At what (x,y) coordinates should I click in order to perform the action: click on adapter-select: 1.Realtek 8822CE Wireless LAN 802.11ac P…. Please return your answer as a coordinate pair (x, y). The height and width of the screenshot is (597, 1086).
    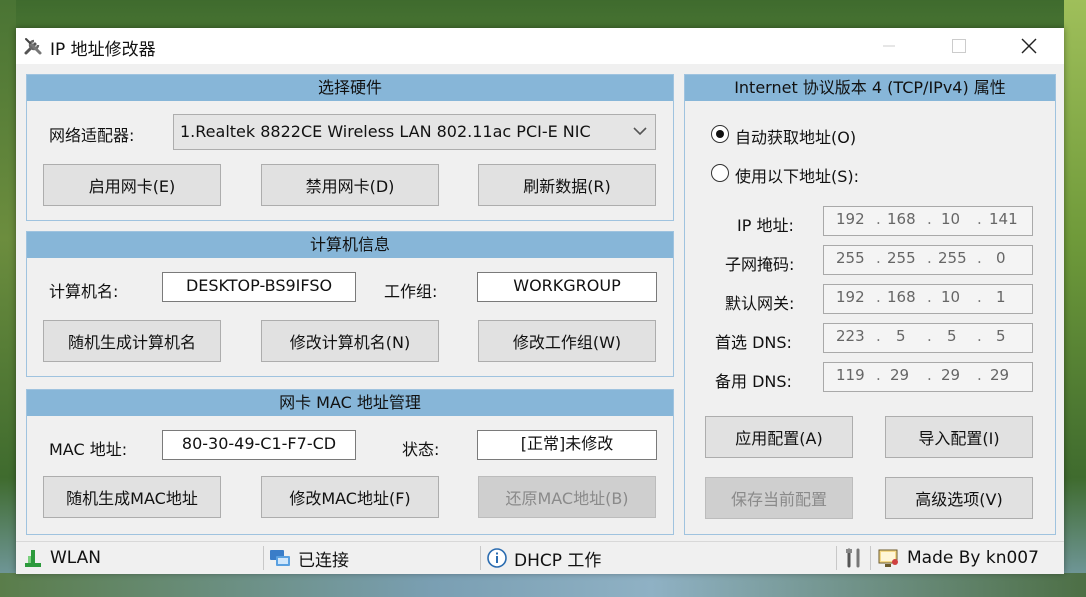
    Looking at the image, I should click on (414, 132).